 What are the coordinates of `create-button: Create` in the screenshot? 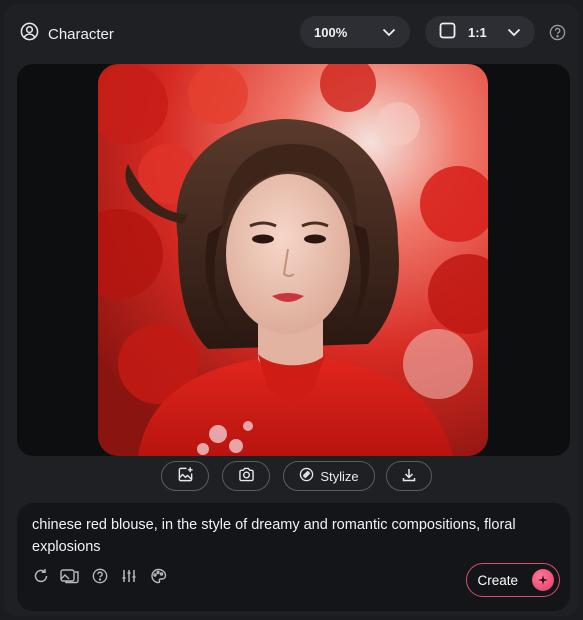 It's located at (513, 580).